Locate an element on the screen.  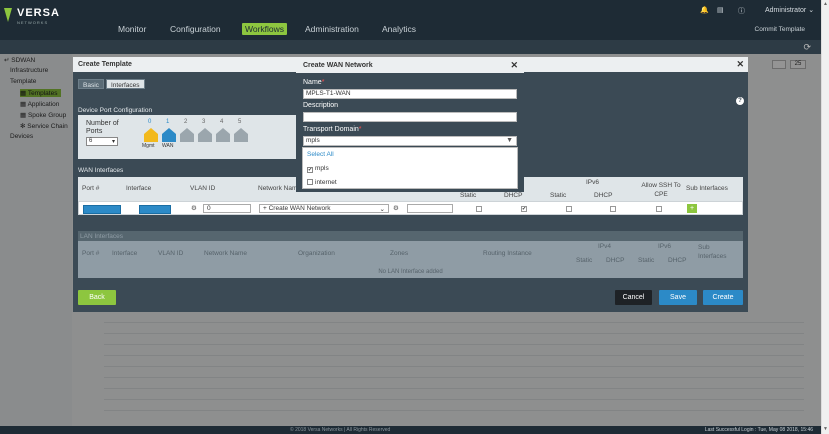
table-separator is located at coordinates (410, 220).